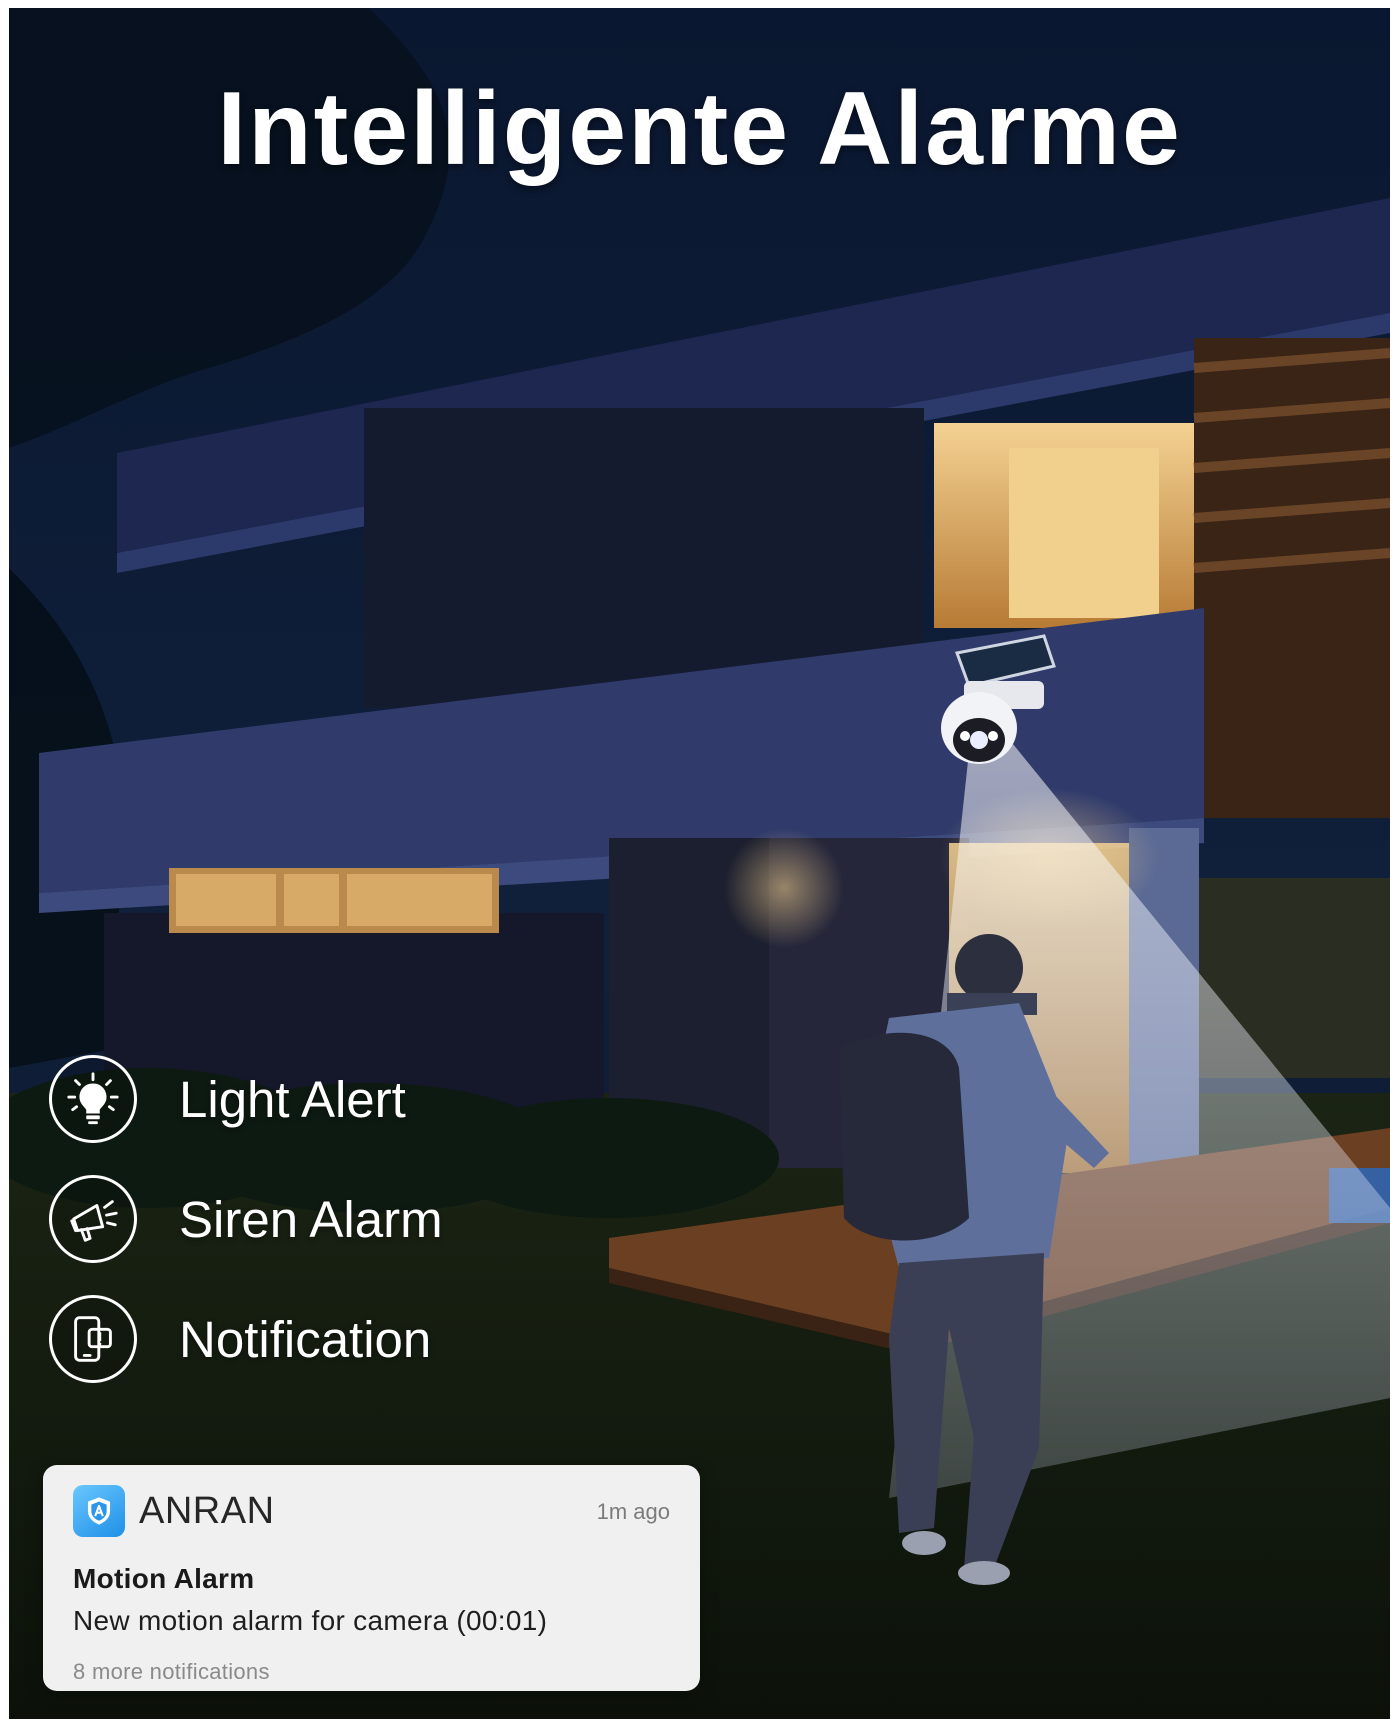 This screenshot has height=1725, width=1396. Describe the element at coordinates (305, 1339) in the screenshot. I see `feature-label: Notification` at that location.